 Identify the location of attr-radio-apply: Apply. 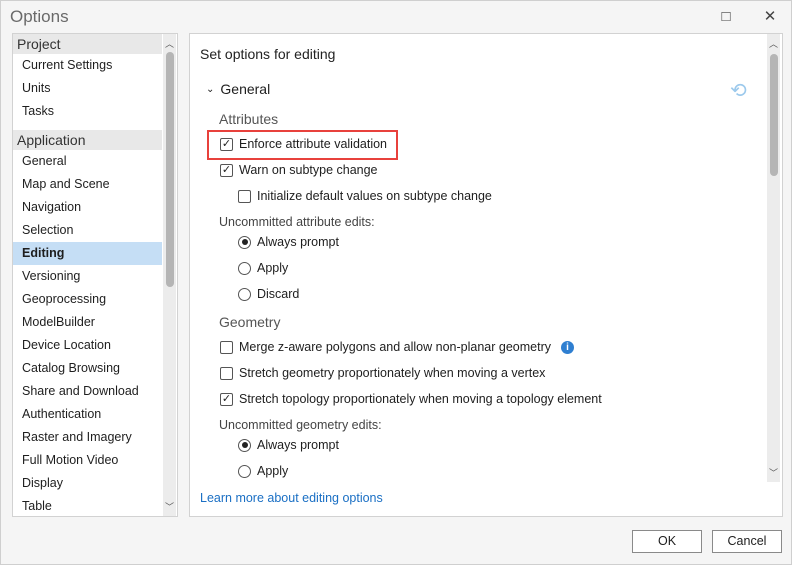
(263, 268).